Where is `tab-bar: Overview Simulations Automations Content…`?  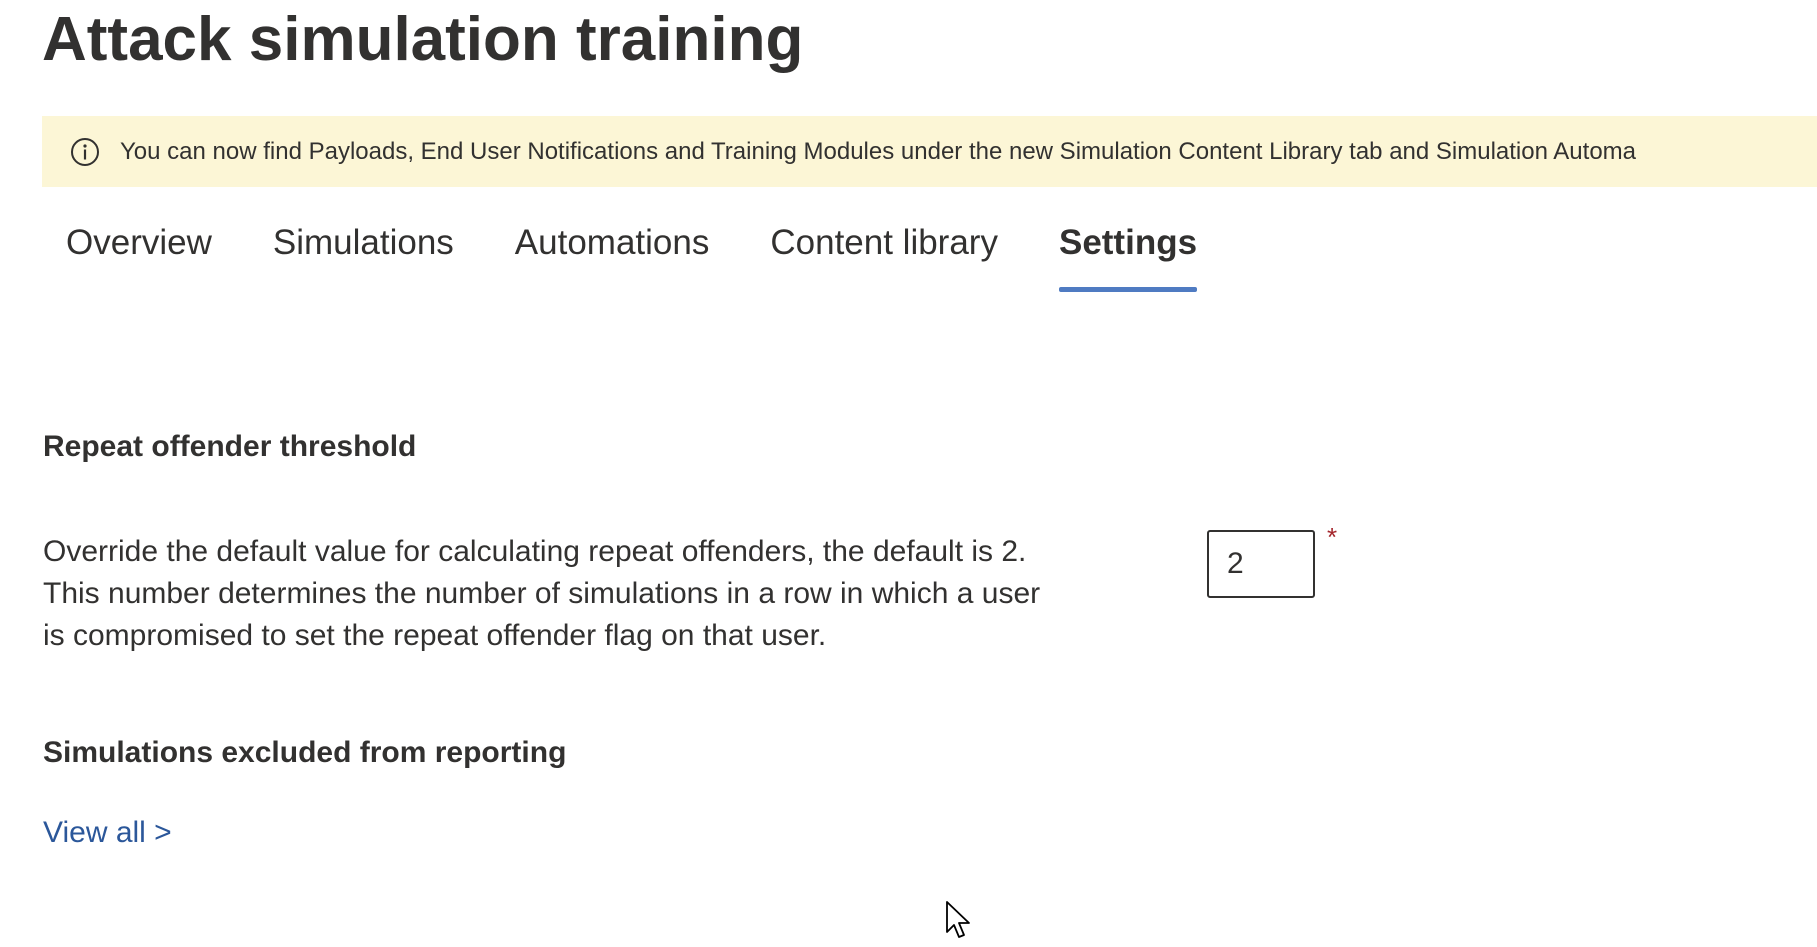 tab-bar: Overview Simulations Automations Content… is located at coordinates (638, 250).